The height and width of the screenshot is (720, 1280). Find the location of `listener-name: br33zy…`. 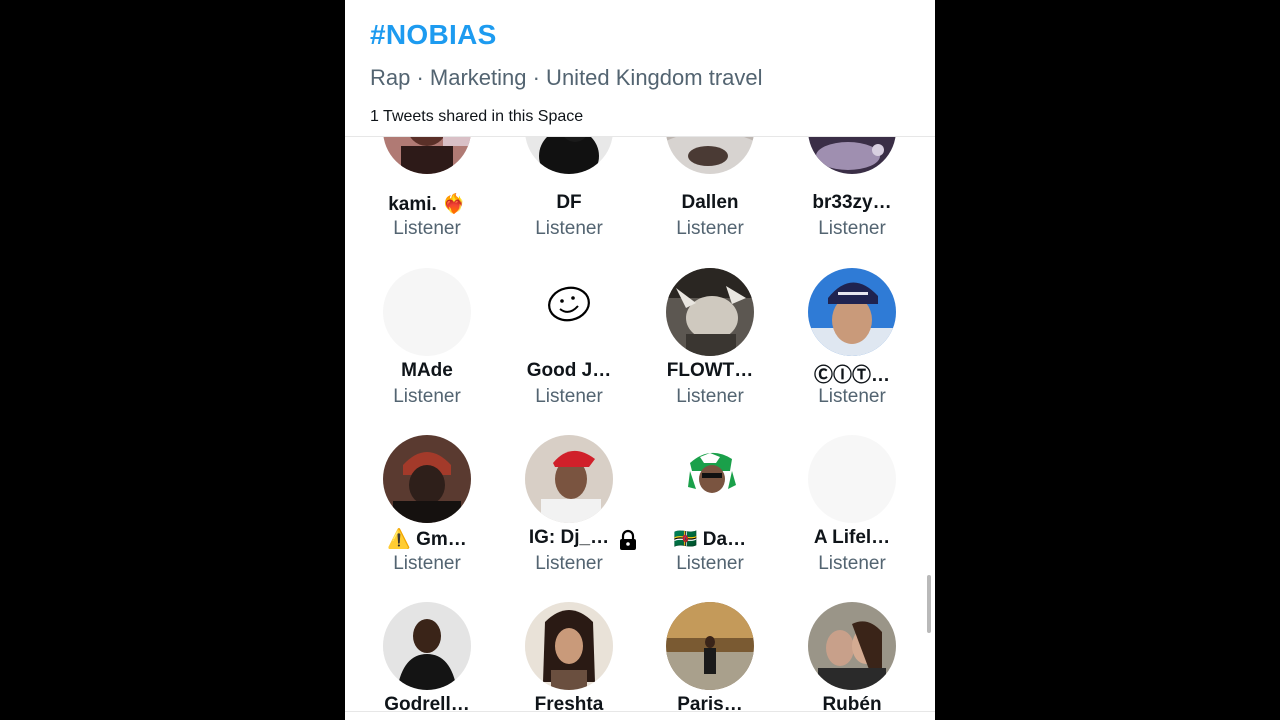

listener-name: br33zy… is located at coordinates (852, 202).